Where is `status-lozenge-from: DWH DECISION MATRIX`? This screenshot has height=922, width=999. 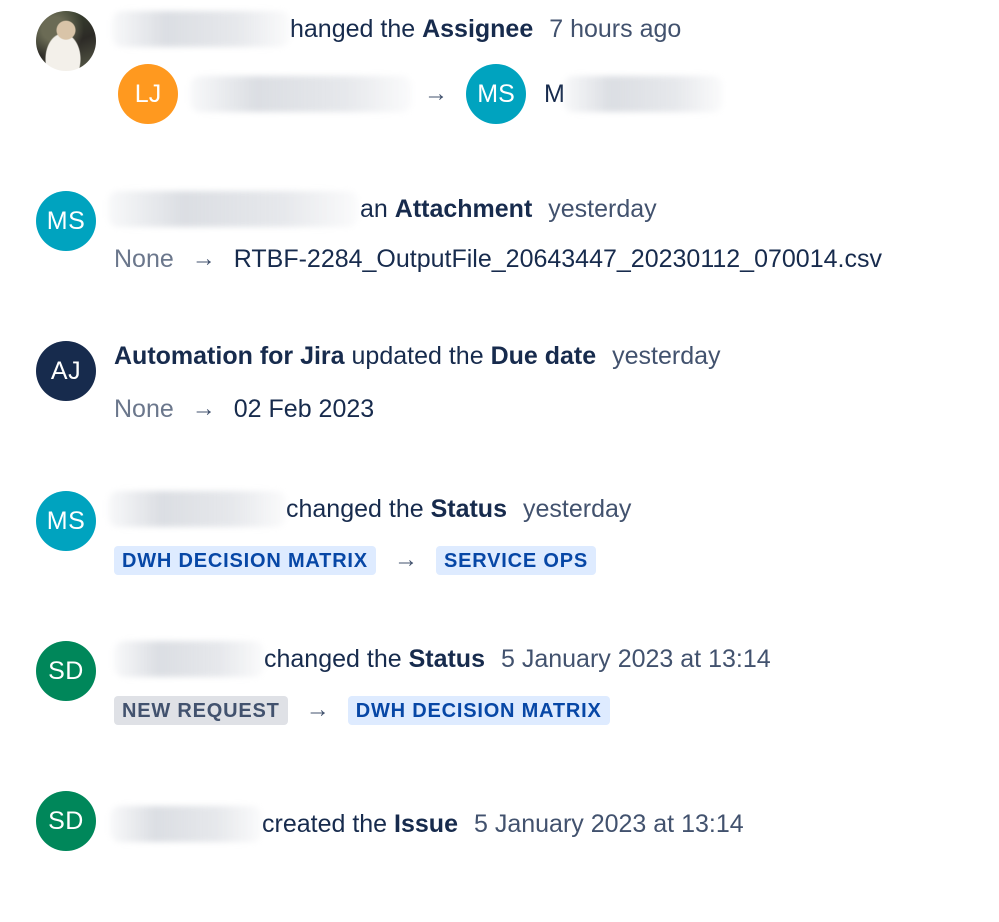 status-lozenge-from: DWH DECISION MATRIX is located at coordinates (245, 560).